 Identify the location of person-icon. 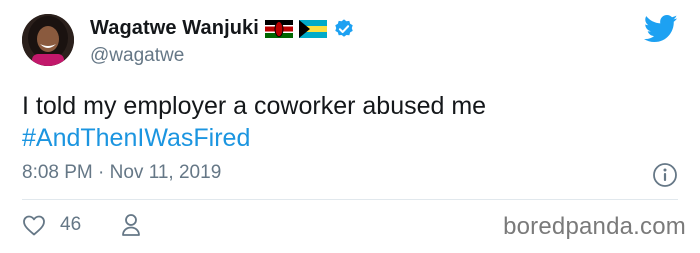
(131, 225).